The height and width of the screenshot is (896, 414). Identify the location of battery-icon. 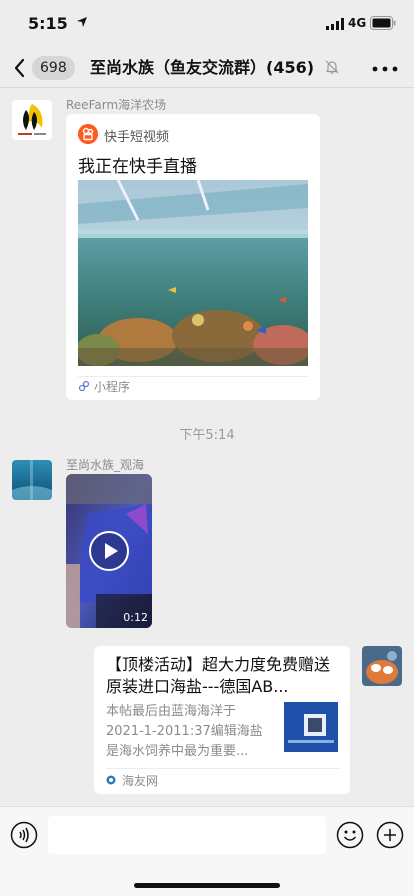
(383, 23).